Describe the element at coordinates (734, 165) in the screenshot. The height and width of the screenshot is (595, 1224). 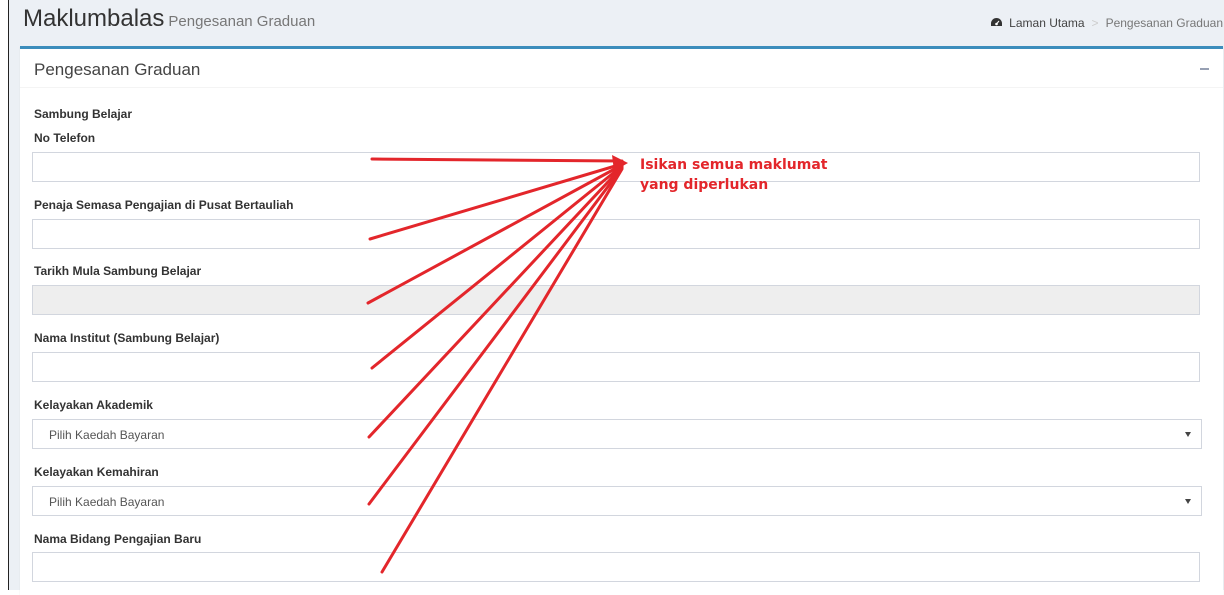
I see `annotation-line-1: Isikan semua maklumat` at that location.